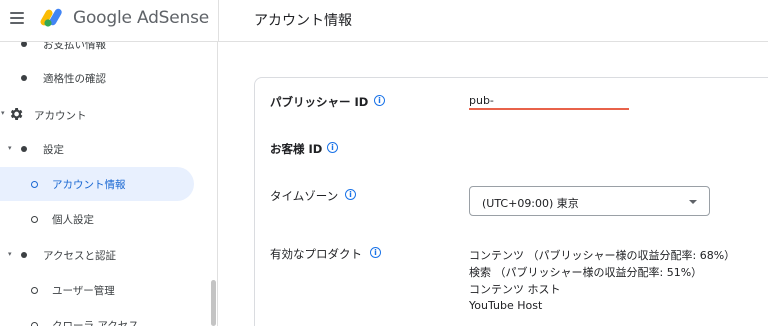 Image resolution: width=768 pixels, height=326 pixels. What do you see at coordinates (95, 323) in the screenshot?
I see `sidebar-item-label: クローラ アクセス` at bounding box center [95, 323].